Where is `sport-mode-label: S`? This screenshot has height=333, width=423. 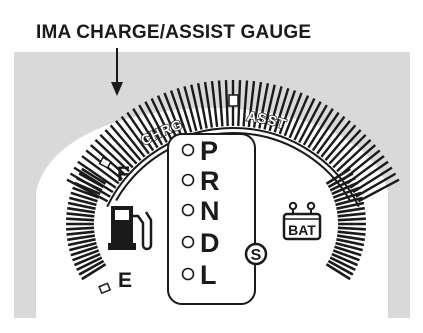
sport-mode-label: S is located at coordinates (256, 255).